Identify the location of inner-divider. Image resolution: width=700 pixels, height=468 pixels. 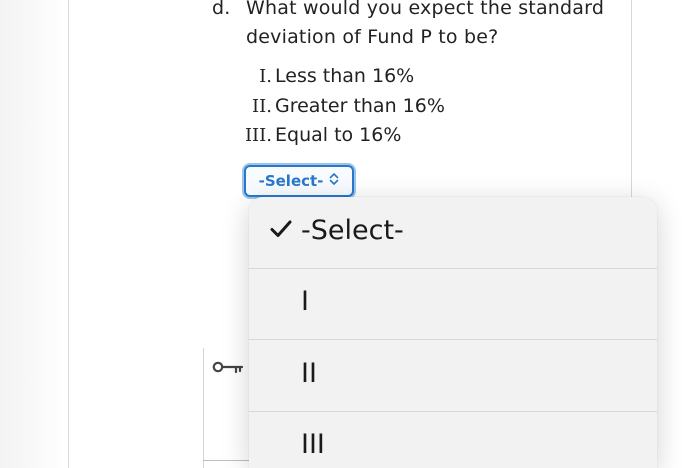
(203, 408).